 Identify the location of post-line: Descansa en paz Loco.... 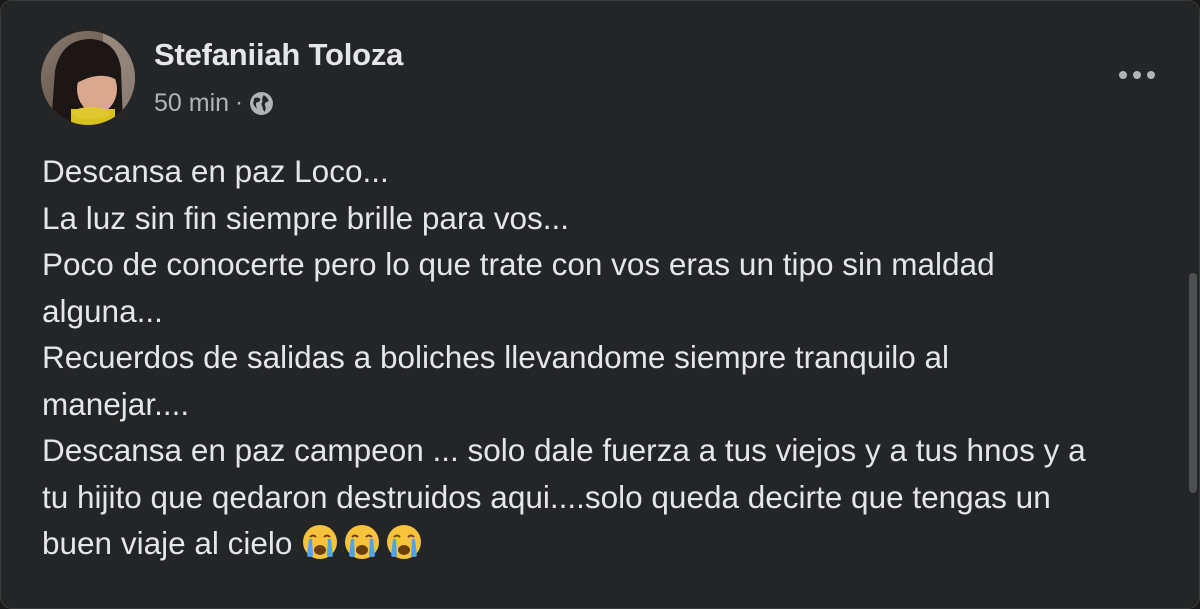
(215, 171).